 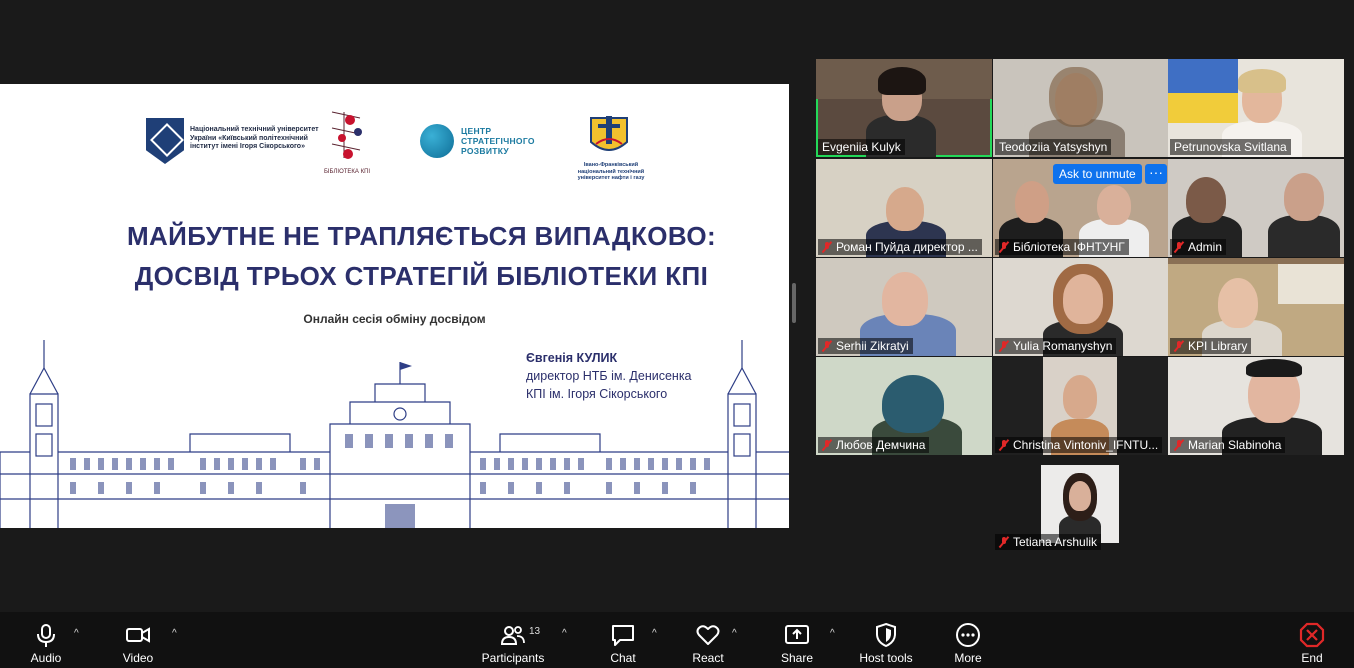 I want to click on host-tools-button: Host tools, so click(x=886, y=640).